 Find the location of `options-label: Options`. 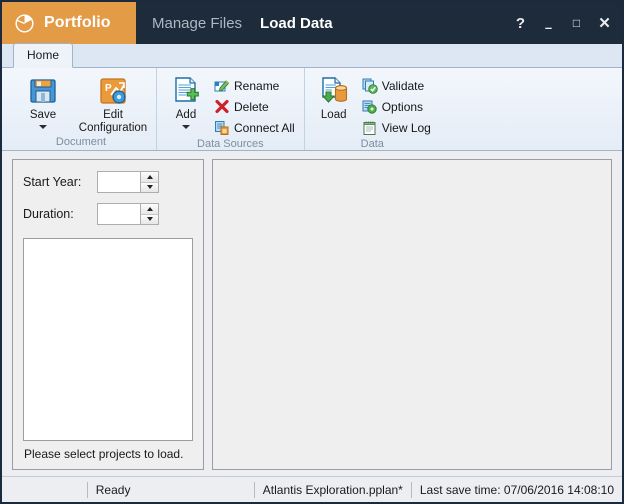

options-label: Options is located at coordinates (402, 106).